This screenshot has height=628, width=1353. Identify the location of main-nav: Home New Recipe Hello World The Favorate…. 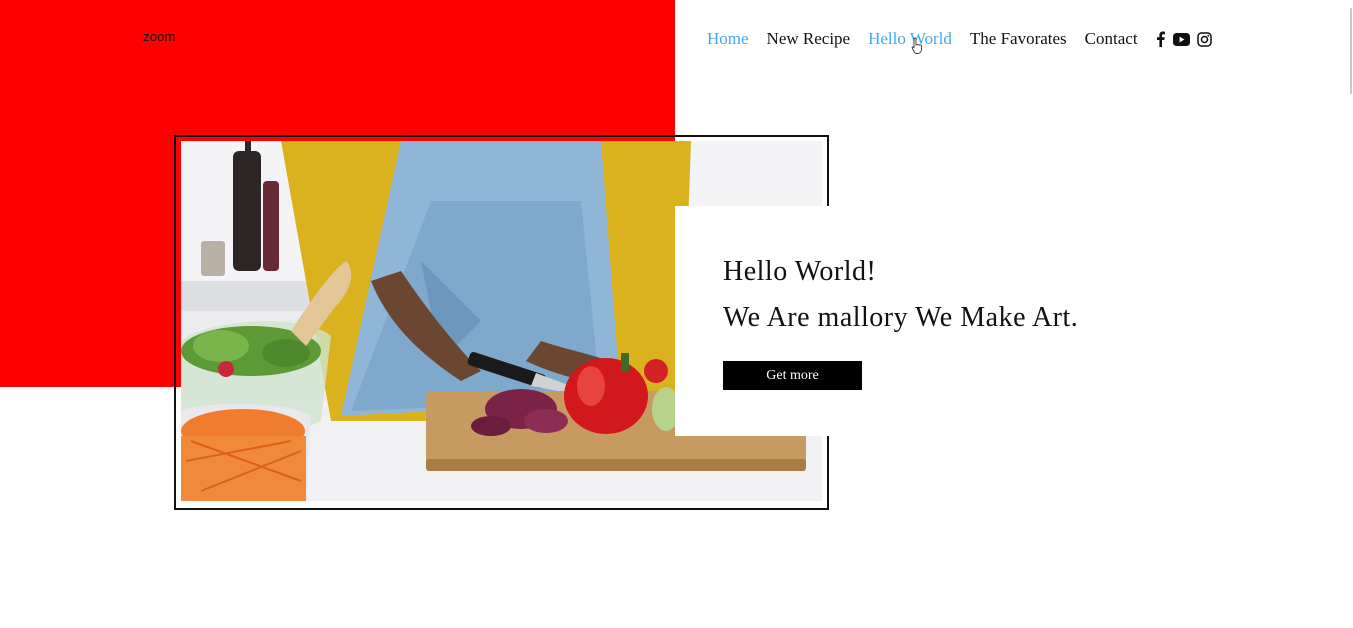
(959, 39).